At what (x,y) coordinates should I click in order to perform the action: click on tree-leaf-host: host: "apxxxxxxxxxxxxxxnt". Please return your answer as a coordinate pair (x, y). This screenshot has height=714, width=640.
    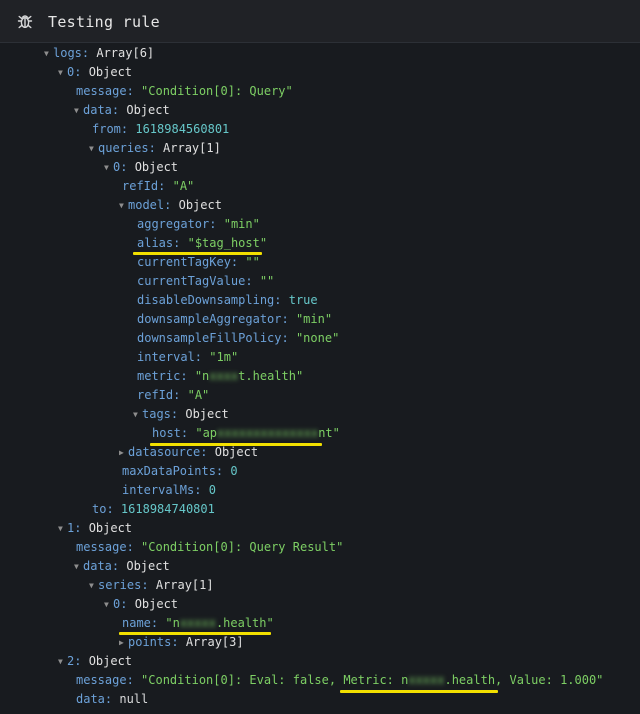
    Looking at the image, I should click on (246, 433).